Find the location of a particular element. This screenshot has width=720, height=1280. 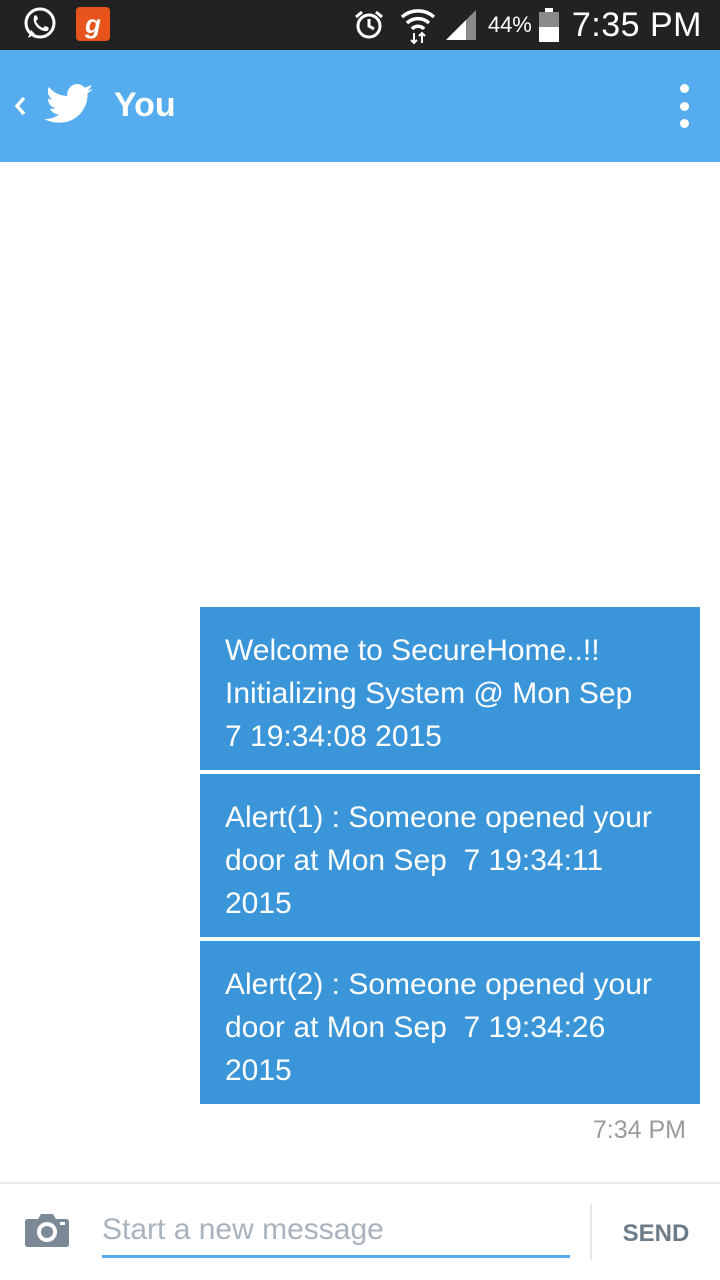

system-icons: 44% 7:35 PM is located at coordinates (527, 25).